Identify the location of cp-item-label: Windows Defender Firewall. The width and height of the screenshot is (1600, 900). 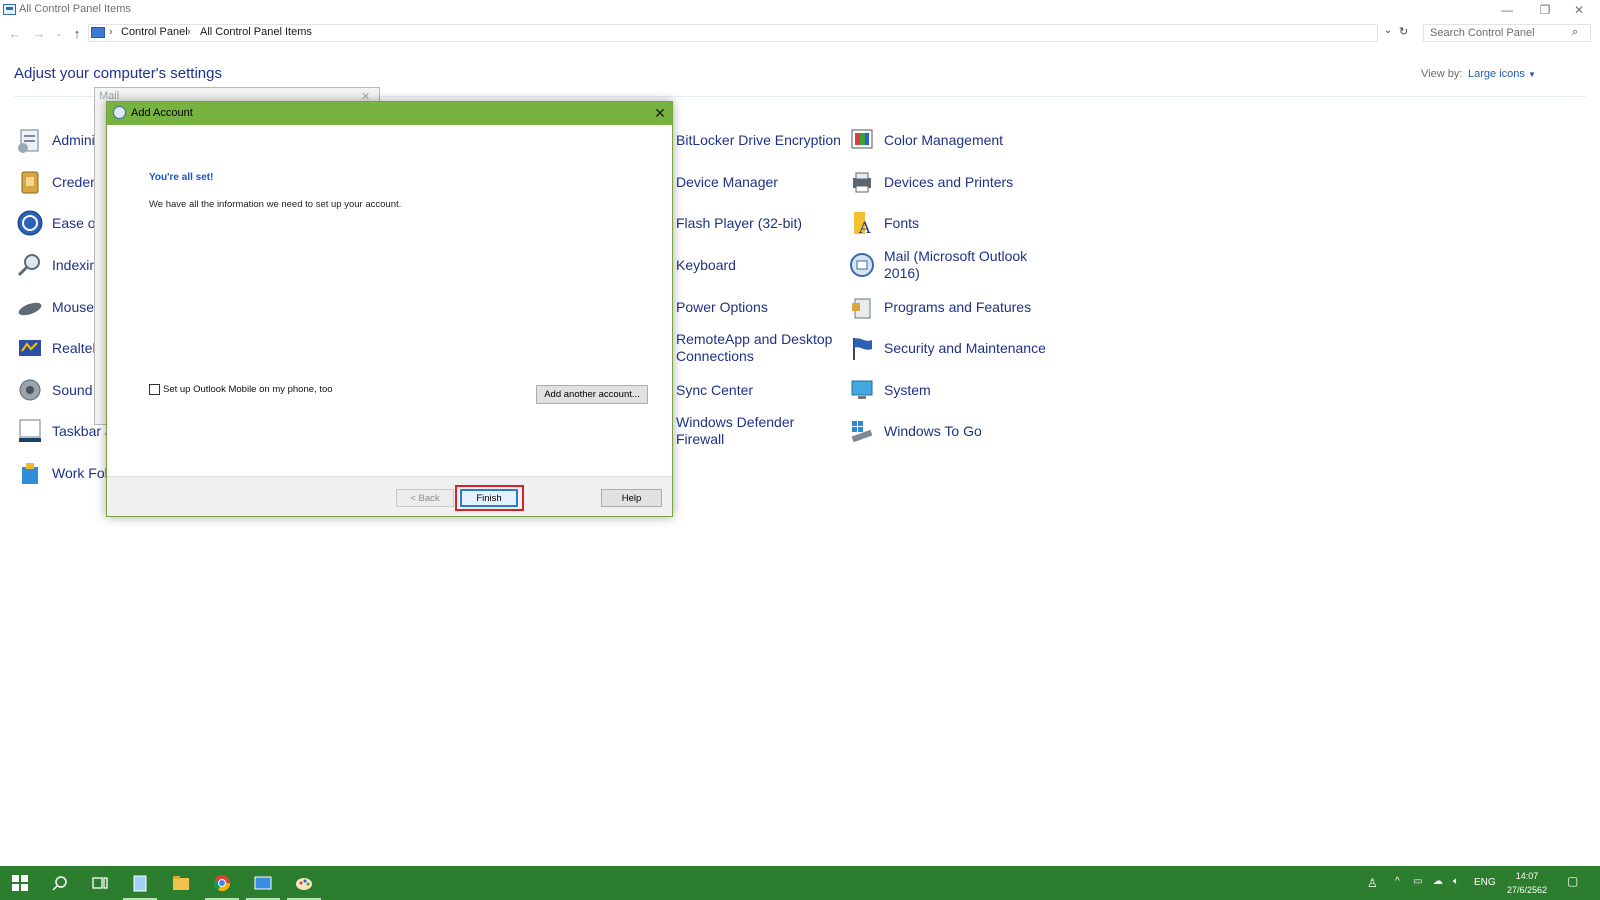
(735, 430).